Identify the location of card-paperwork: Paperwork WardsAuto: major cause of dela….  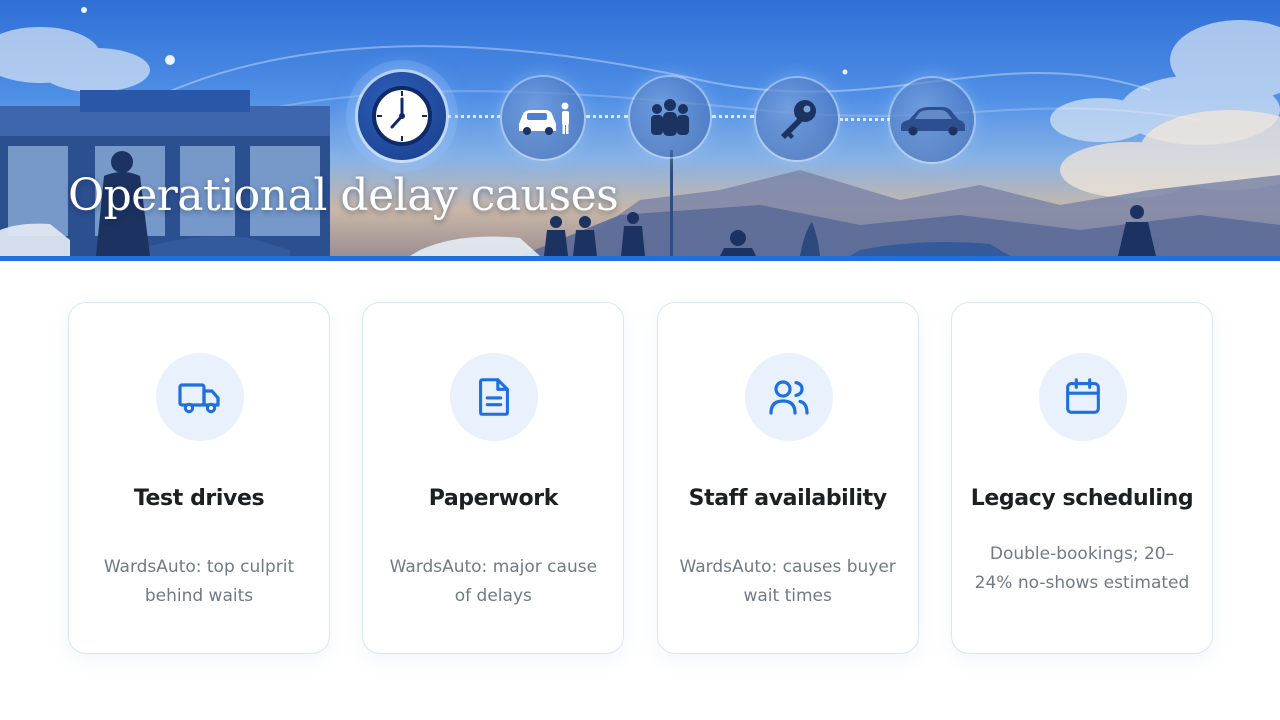
(493, 478).